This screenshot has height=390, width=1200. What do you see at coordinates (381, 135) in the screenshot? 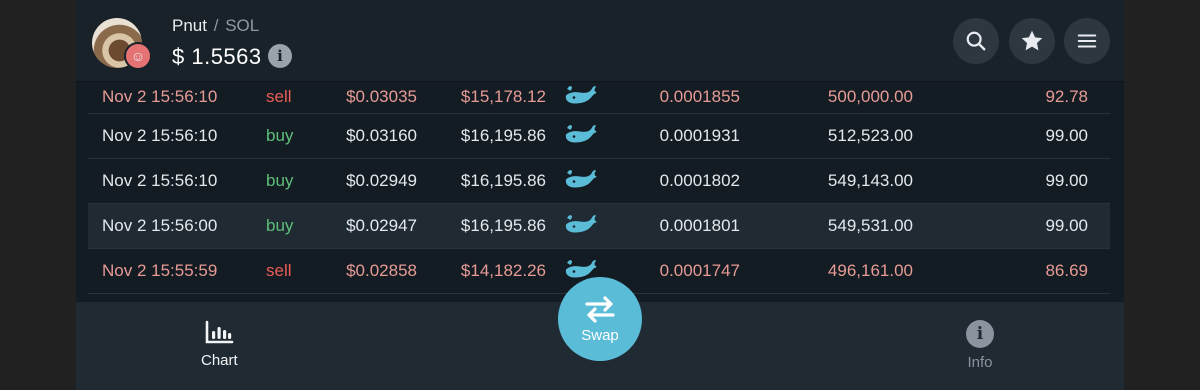
I see `trade-price: $0.03160` at bounding box center [381, 135].